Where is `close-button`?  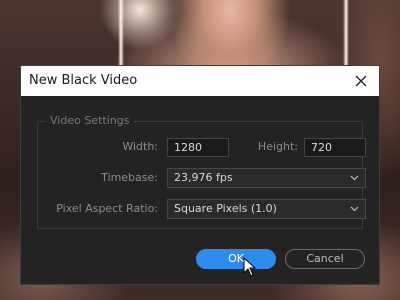
close-button is located at coordinates (361, 81).